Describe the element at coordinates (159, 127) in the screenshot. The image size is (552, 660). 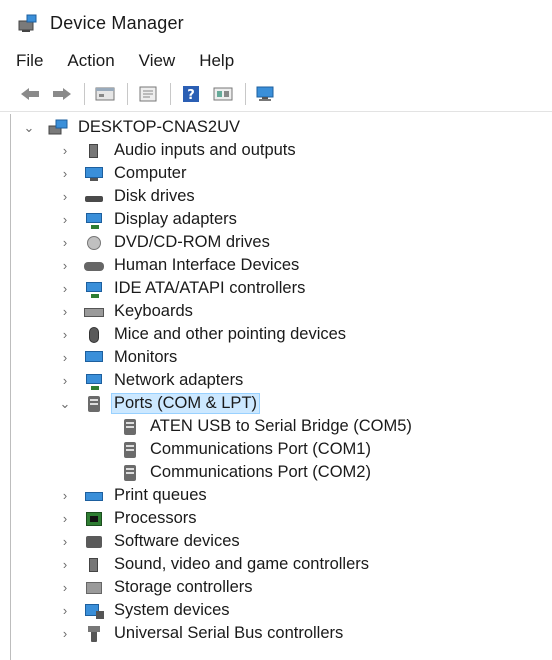
I see `tree-root-label: DESKTOP-CNAS2UV` at that location.